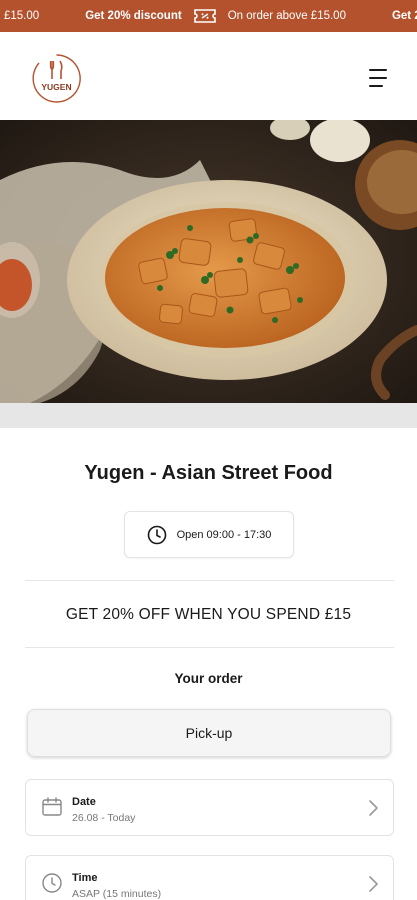  What do you see at coordinates (209, 733) in the screenshot?
I see `pickup-button: Pick-up` at bounding box center [209, 733].